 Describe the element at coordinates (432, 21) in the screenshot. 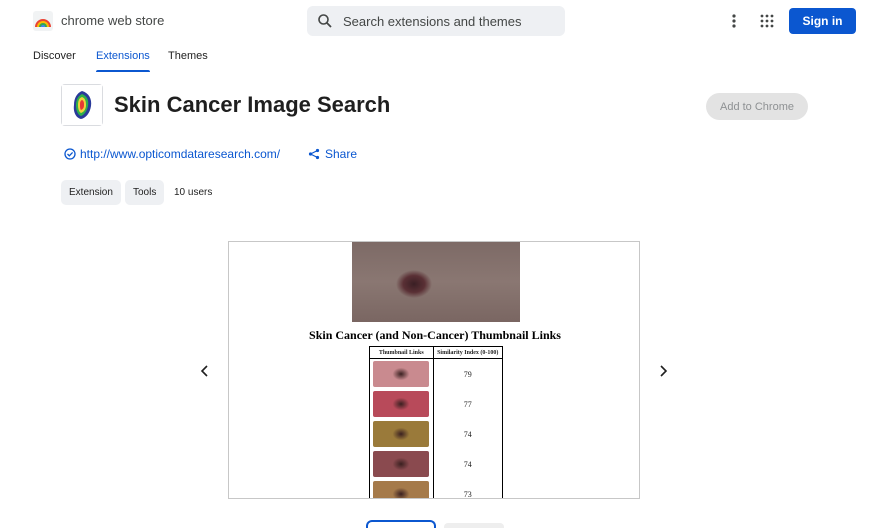

I see `search-input: Search extensions and themes` at that location.